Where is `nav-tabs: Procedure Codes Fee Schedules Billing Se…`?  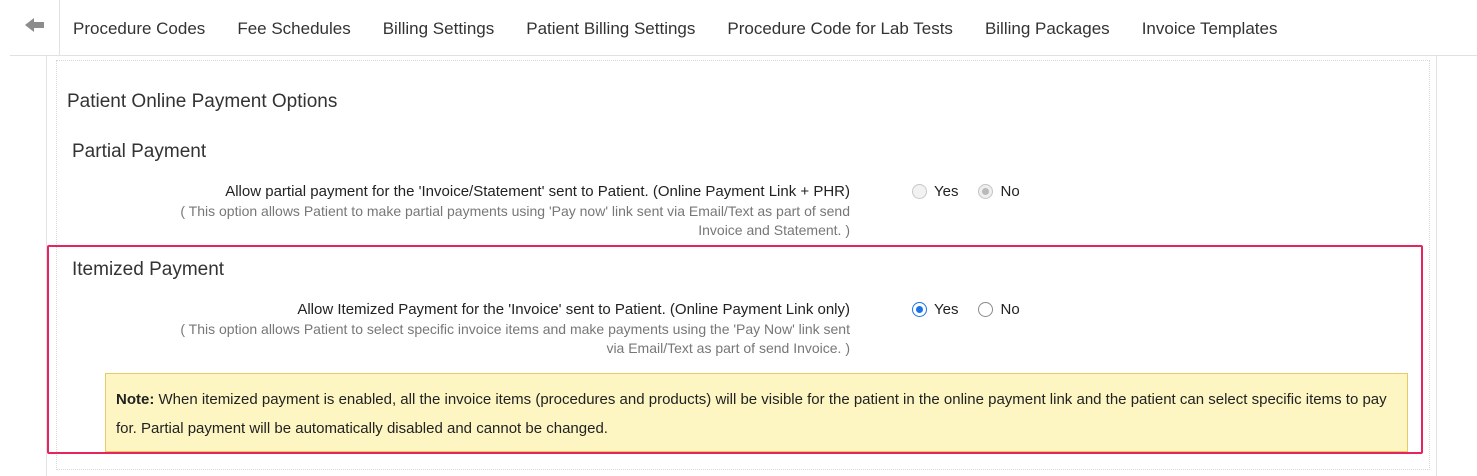 nav-tabs: Procedure Codes Fee Schedules Billing Se… is located at coordinates (676, 28).